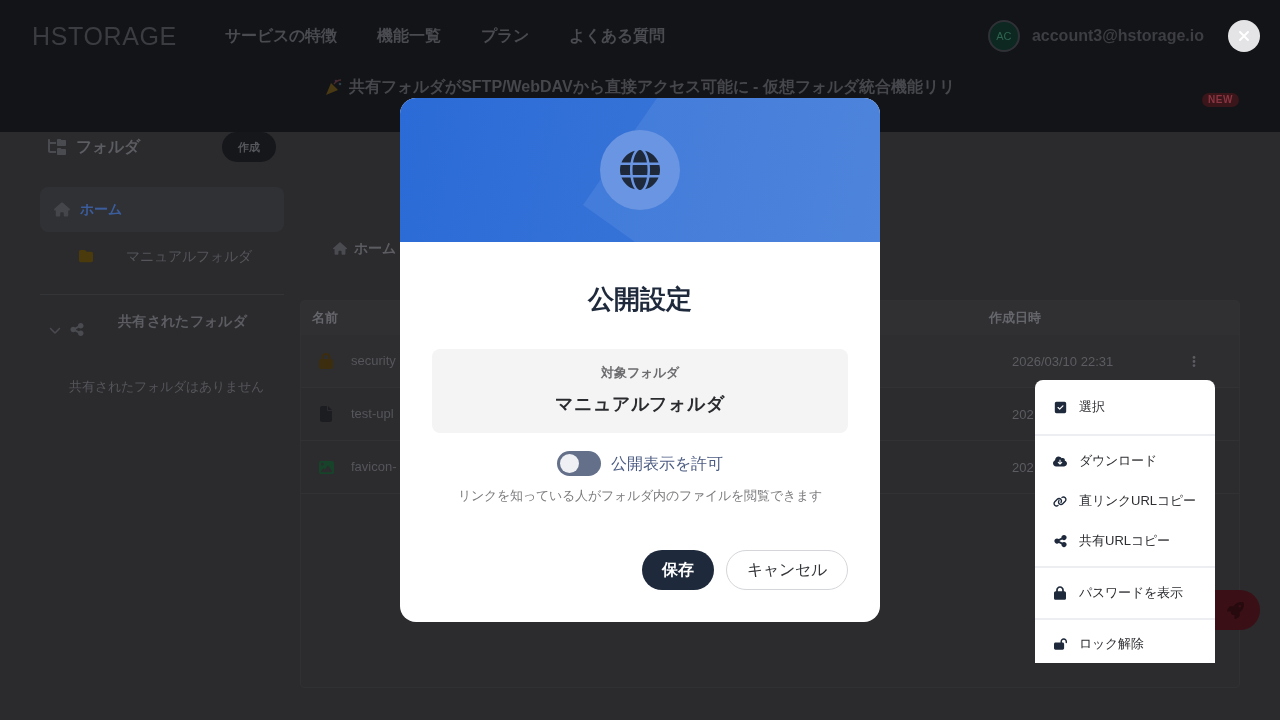 The width and height of the screenshot is (1280, 720). Describe the element at coordinates (787, 570) in the screenshot. I see `cancel-button: キャンセル` at that location.